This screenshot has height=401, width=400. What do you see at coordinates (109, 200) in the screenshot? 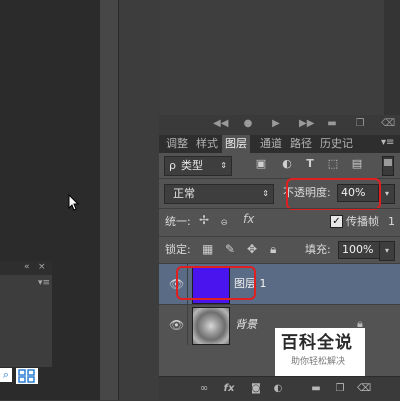
I see `panel-gutter` at bounding box center [109, 200].